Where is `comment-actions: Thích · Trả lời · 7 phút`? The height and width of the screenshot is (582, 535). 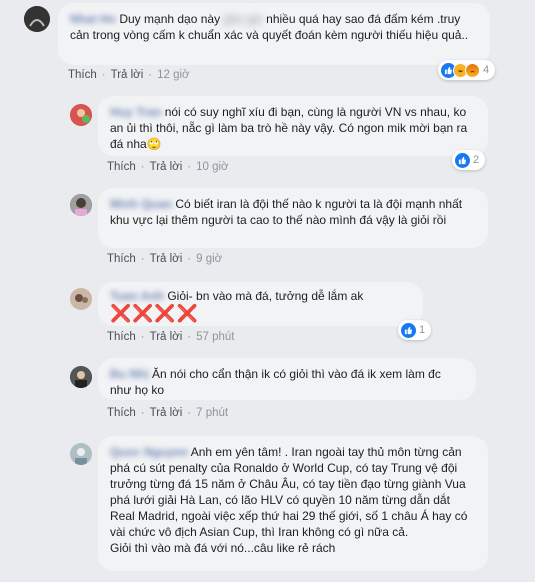 comment-actions: Thích · Trả lời · 7 phút is located at coordinates (168, 413).